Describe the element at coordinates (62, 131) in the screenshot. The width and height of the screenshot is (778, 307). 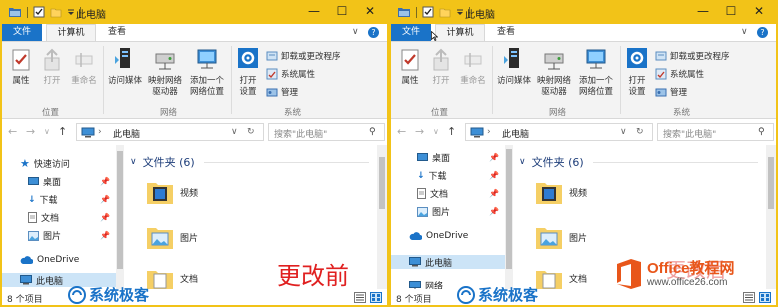
I see `up-arrow-icon: ↑` at that location.